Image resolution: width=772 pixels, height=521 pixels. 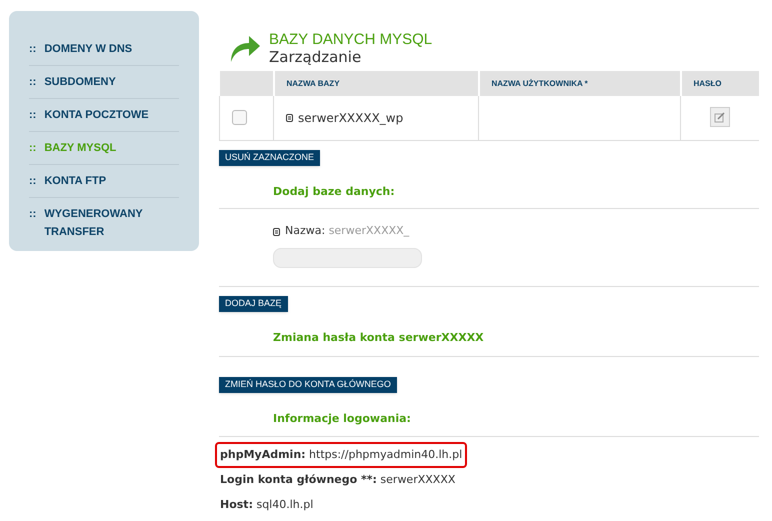 I want to click on arrow-icon, so click(x=245, y=48).